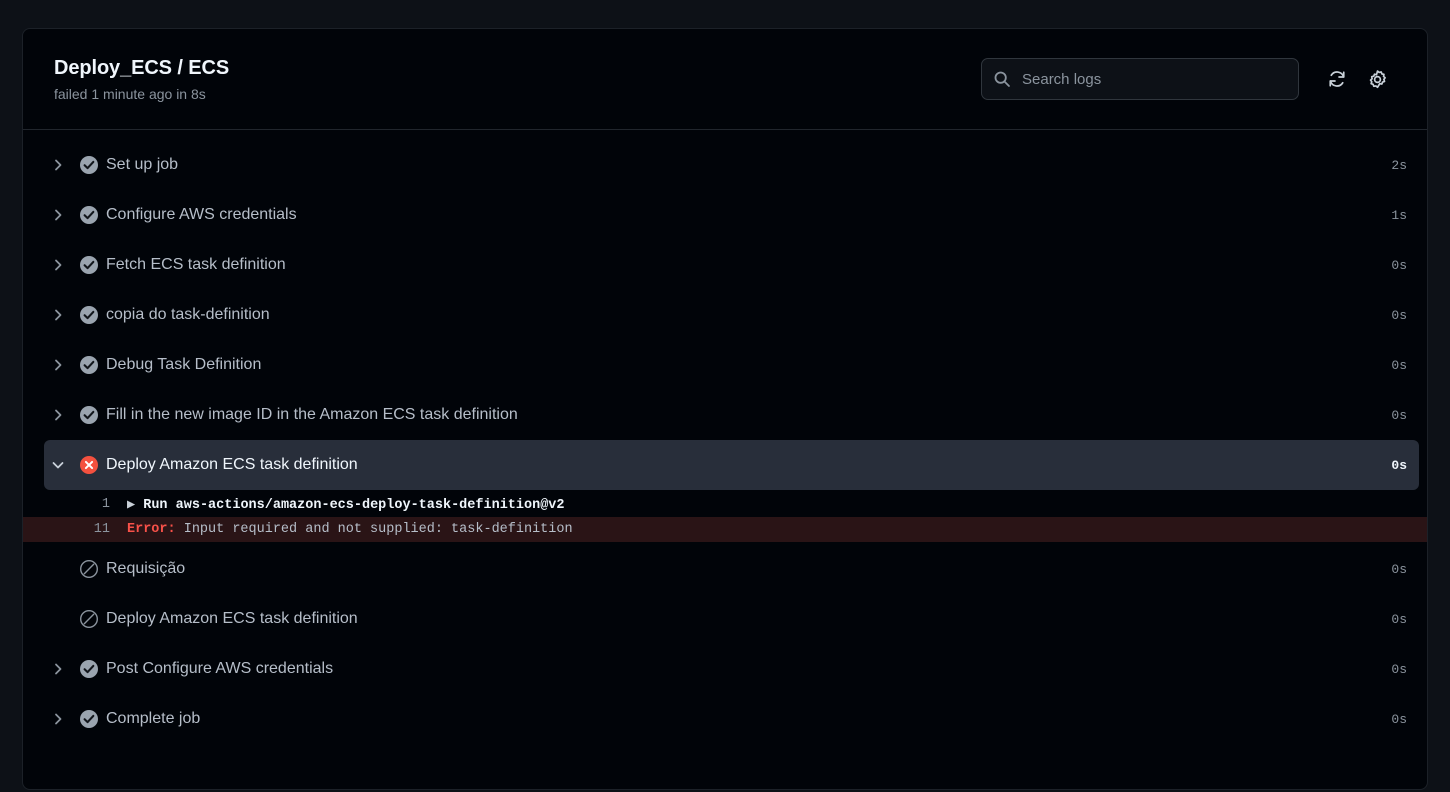 The width and height of the screenshot is (1450, 792). I want to click on search-icon, so click(1002, 79).